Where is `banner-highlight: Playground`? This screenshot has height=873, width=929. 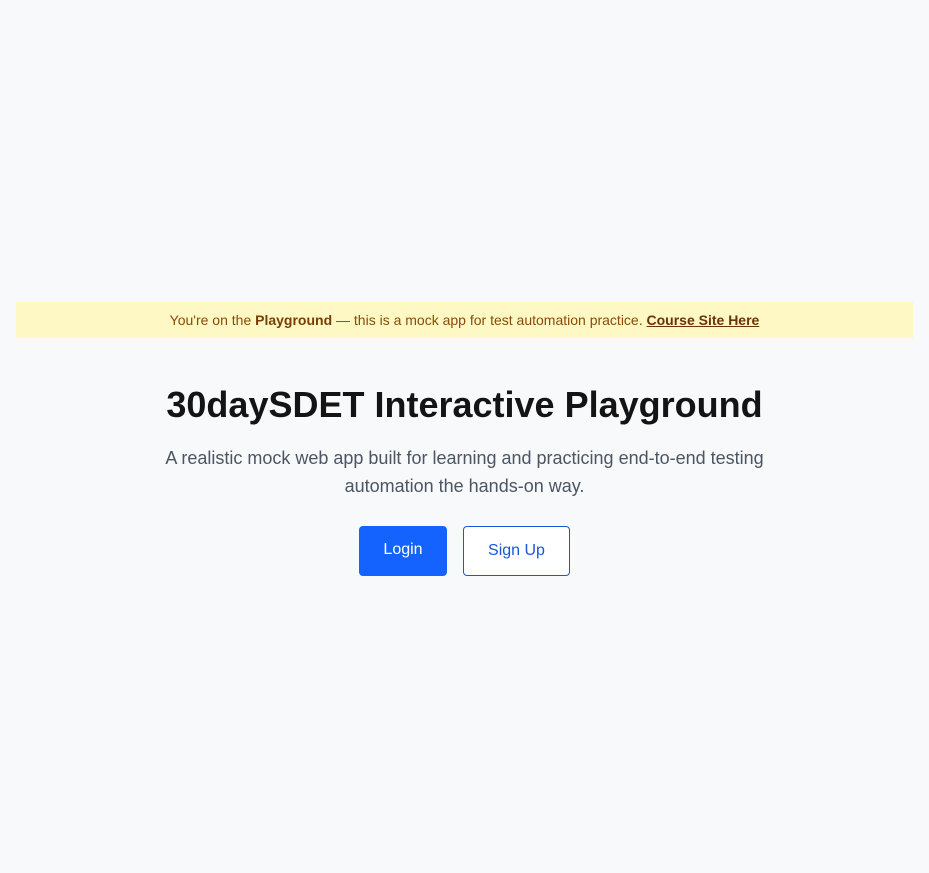
banner-highlight: Playground is located at coordinates (294, 320).